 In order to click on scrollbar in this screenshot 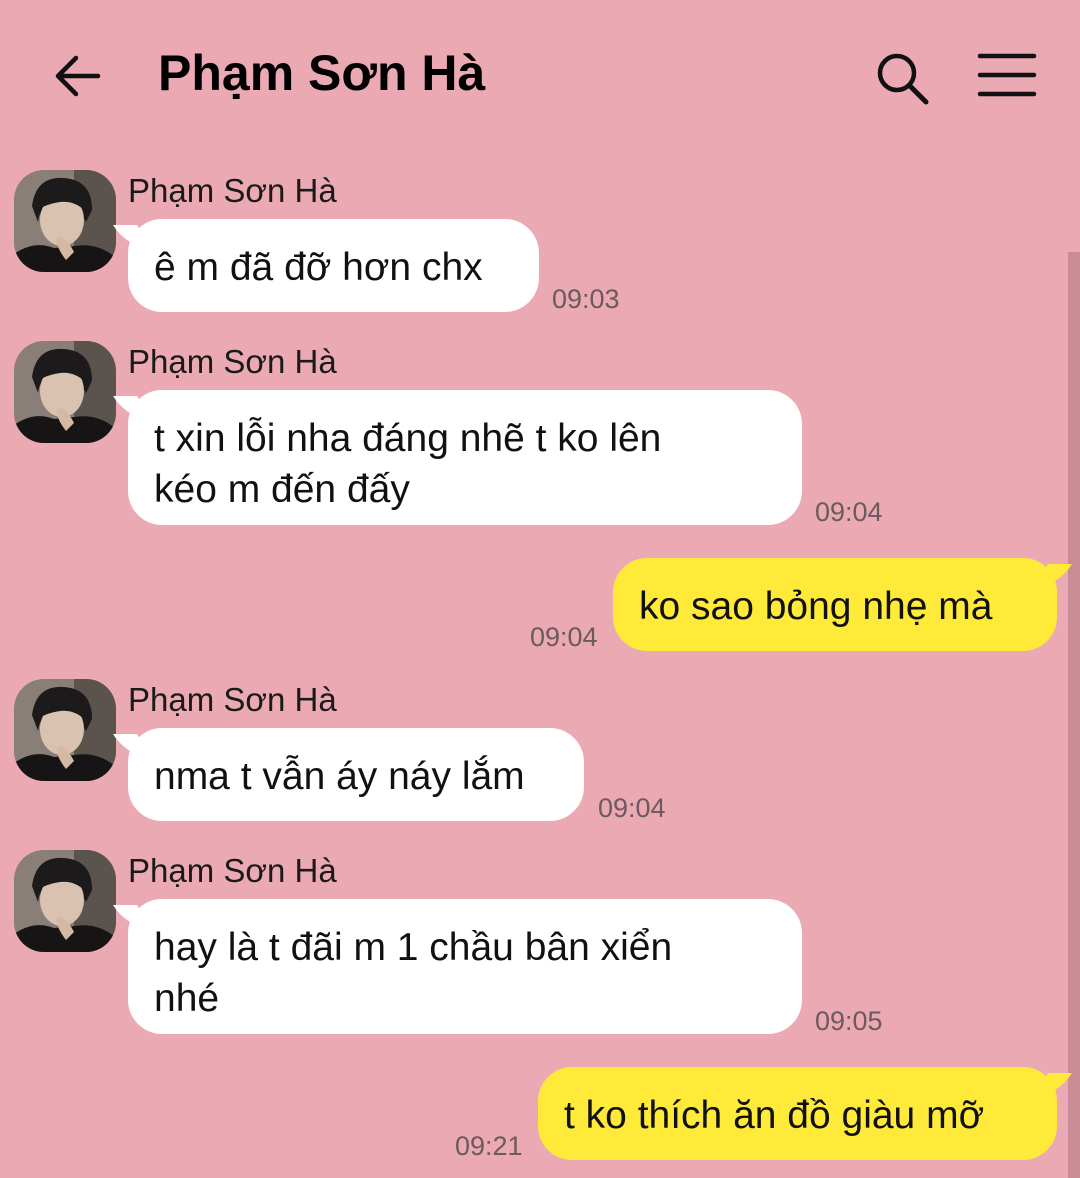, I will do `click(1074, 715)`.